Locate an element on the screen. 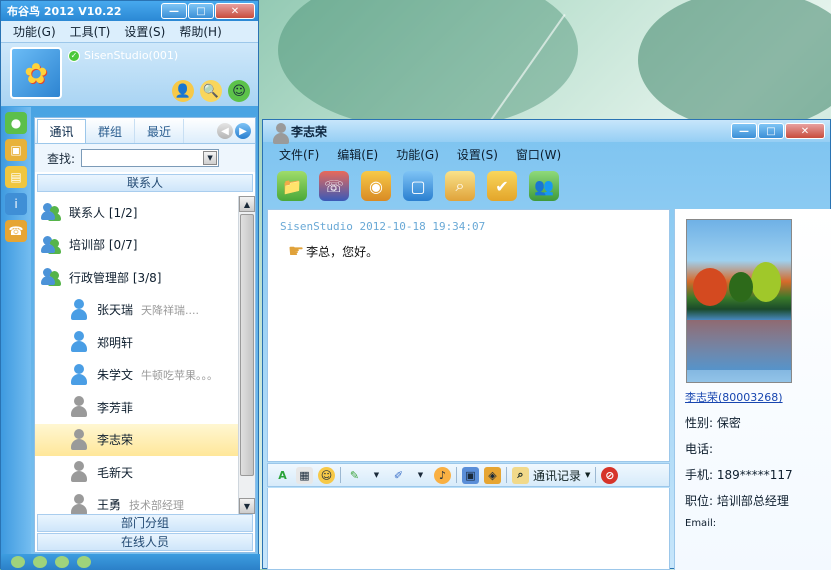  pointing-hand-icon: ☛ is located at coordinates (296, 251).